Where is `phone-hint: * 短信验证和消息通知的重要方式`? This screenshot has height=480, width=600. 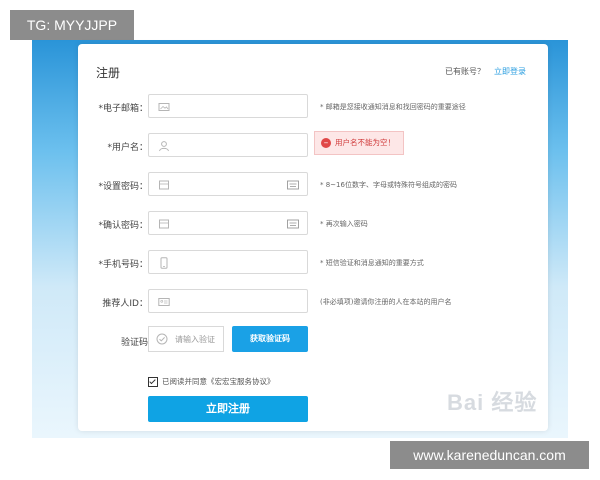 phone-hint: * 短信验证和消息通知的重要方式 is located at coordinates (372, 263).